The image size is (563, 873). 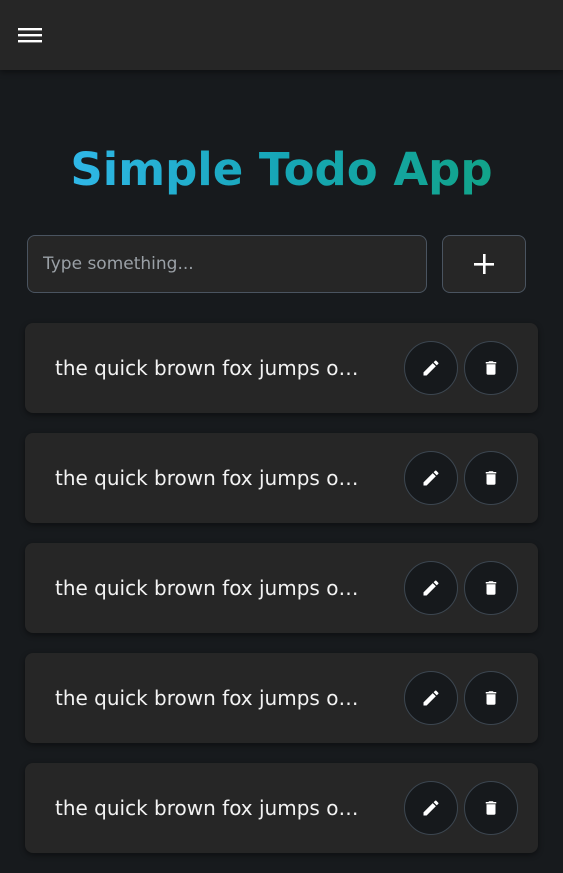 I want to click on page-title: Simple Todo App, so click(x=281, y=170).